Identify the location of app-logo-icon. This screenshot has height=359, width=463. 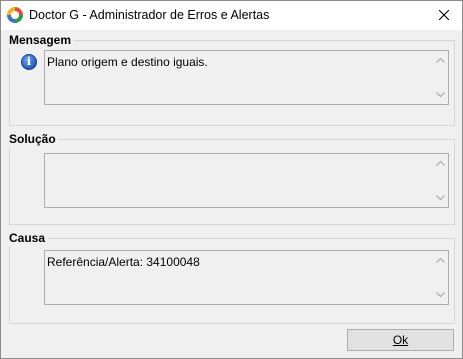
(15, 15).